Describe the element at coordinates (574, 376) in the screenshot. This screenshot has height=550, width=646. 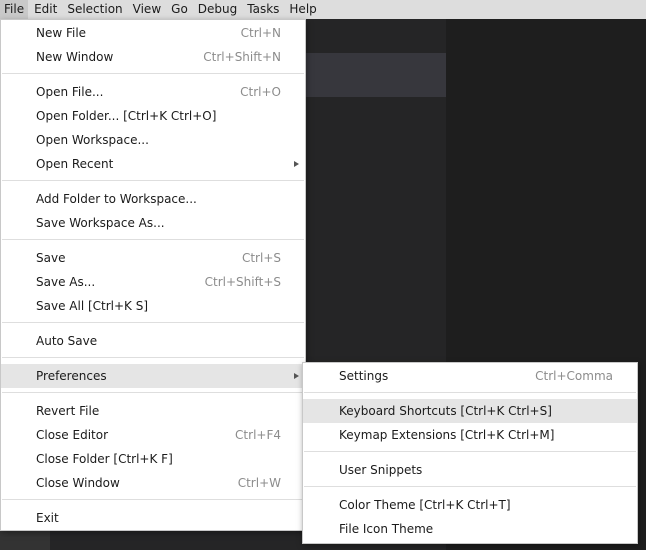
I see `menu-item-shortcut: Ctrl+Comma` at that location.